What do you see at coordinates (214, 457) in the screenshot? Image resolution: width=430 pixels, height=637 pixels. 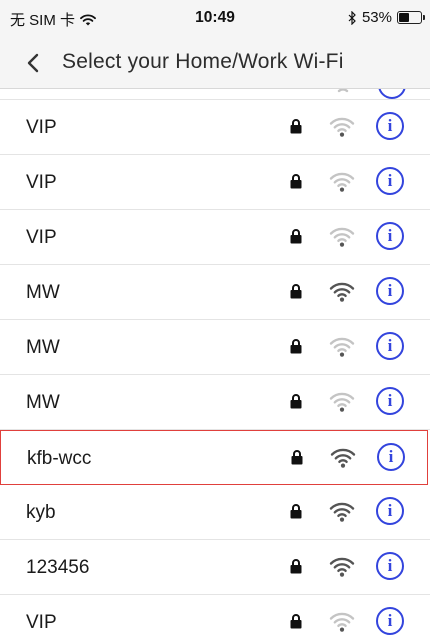 I see `network-row: kfb-wcc i` at bounding box center [214, 457].